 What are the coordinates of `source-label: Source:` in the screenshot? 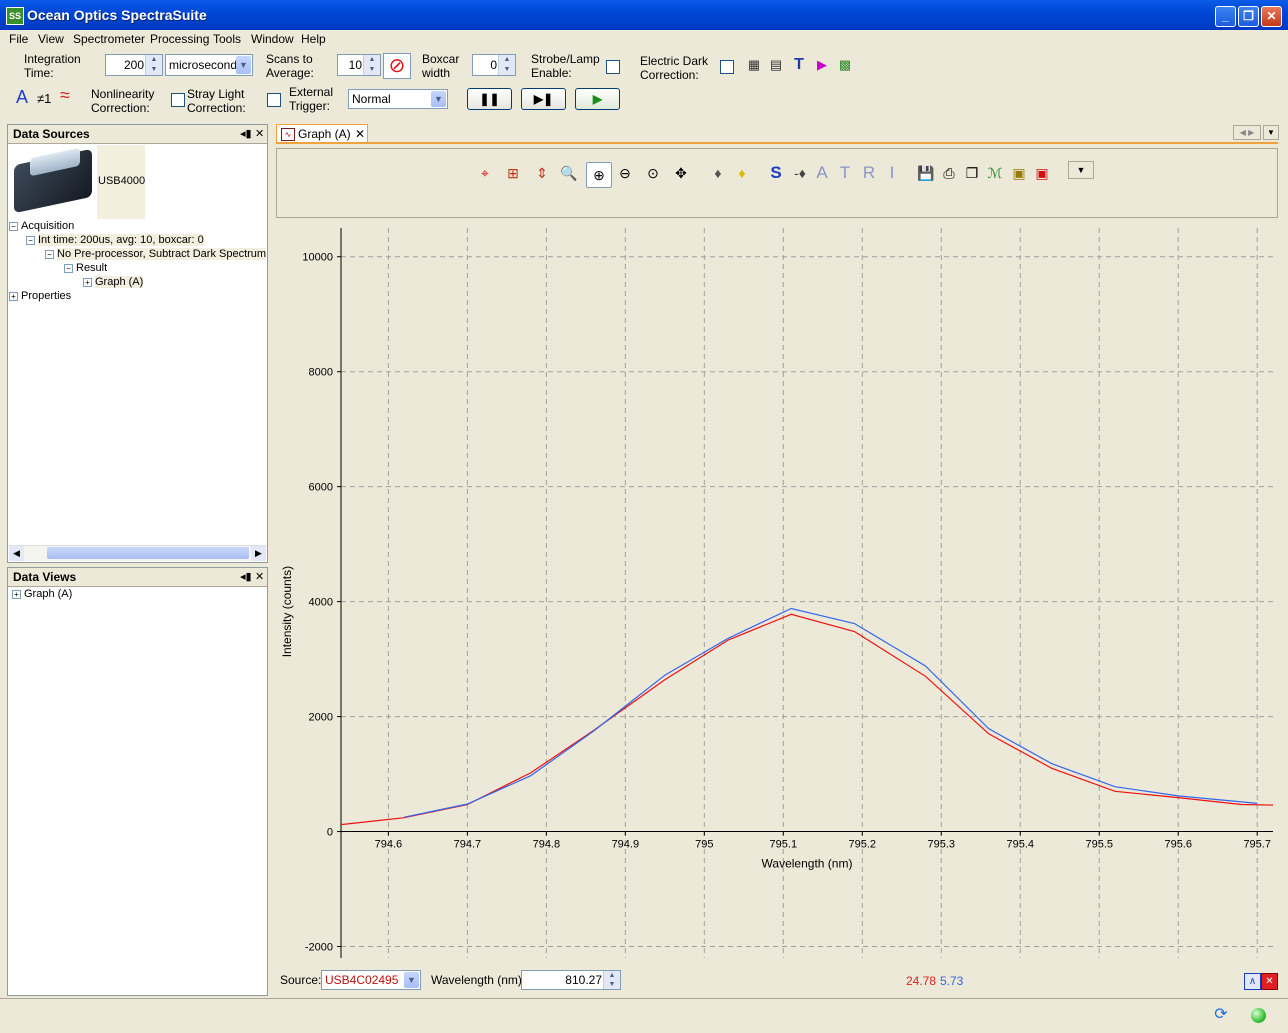 It's located at (301, 980).